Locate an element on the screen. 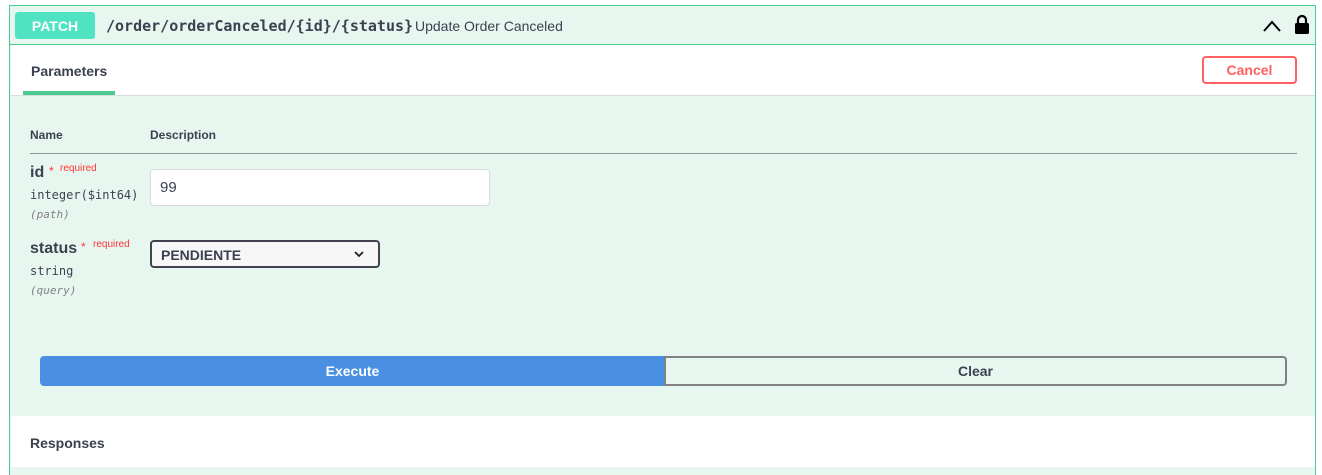 This screenshot has width=1322, height=475. lock-icon is located at coordinates (1302, 24).